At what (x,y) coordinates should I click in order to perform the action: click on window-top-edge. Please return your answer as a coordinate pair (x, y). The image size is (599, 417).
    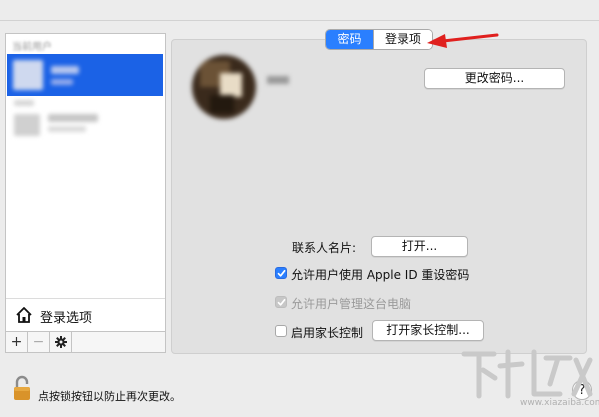
    Looking at the image, I should click on (299, 10).